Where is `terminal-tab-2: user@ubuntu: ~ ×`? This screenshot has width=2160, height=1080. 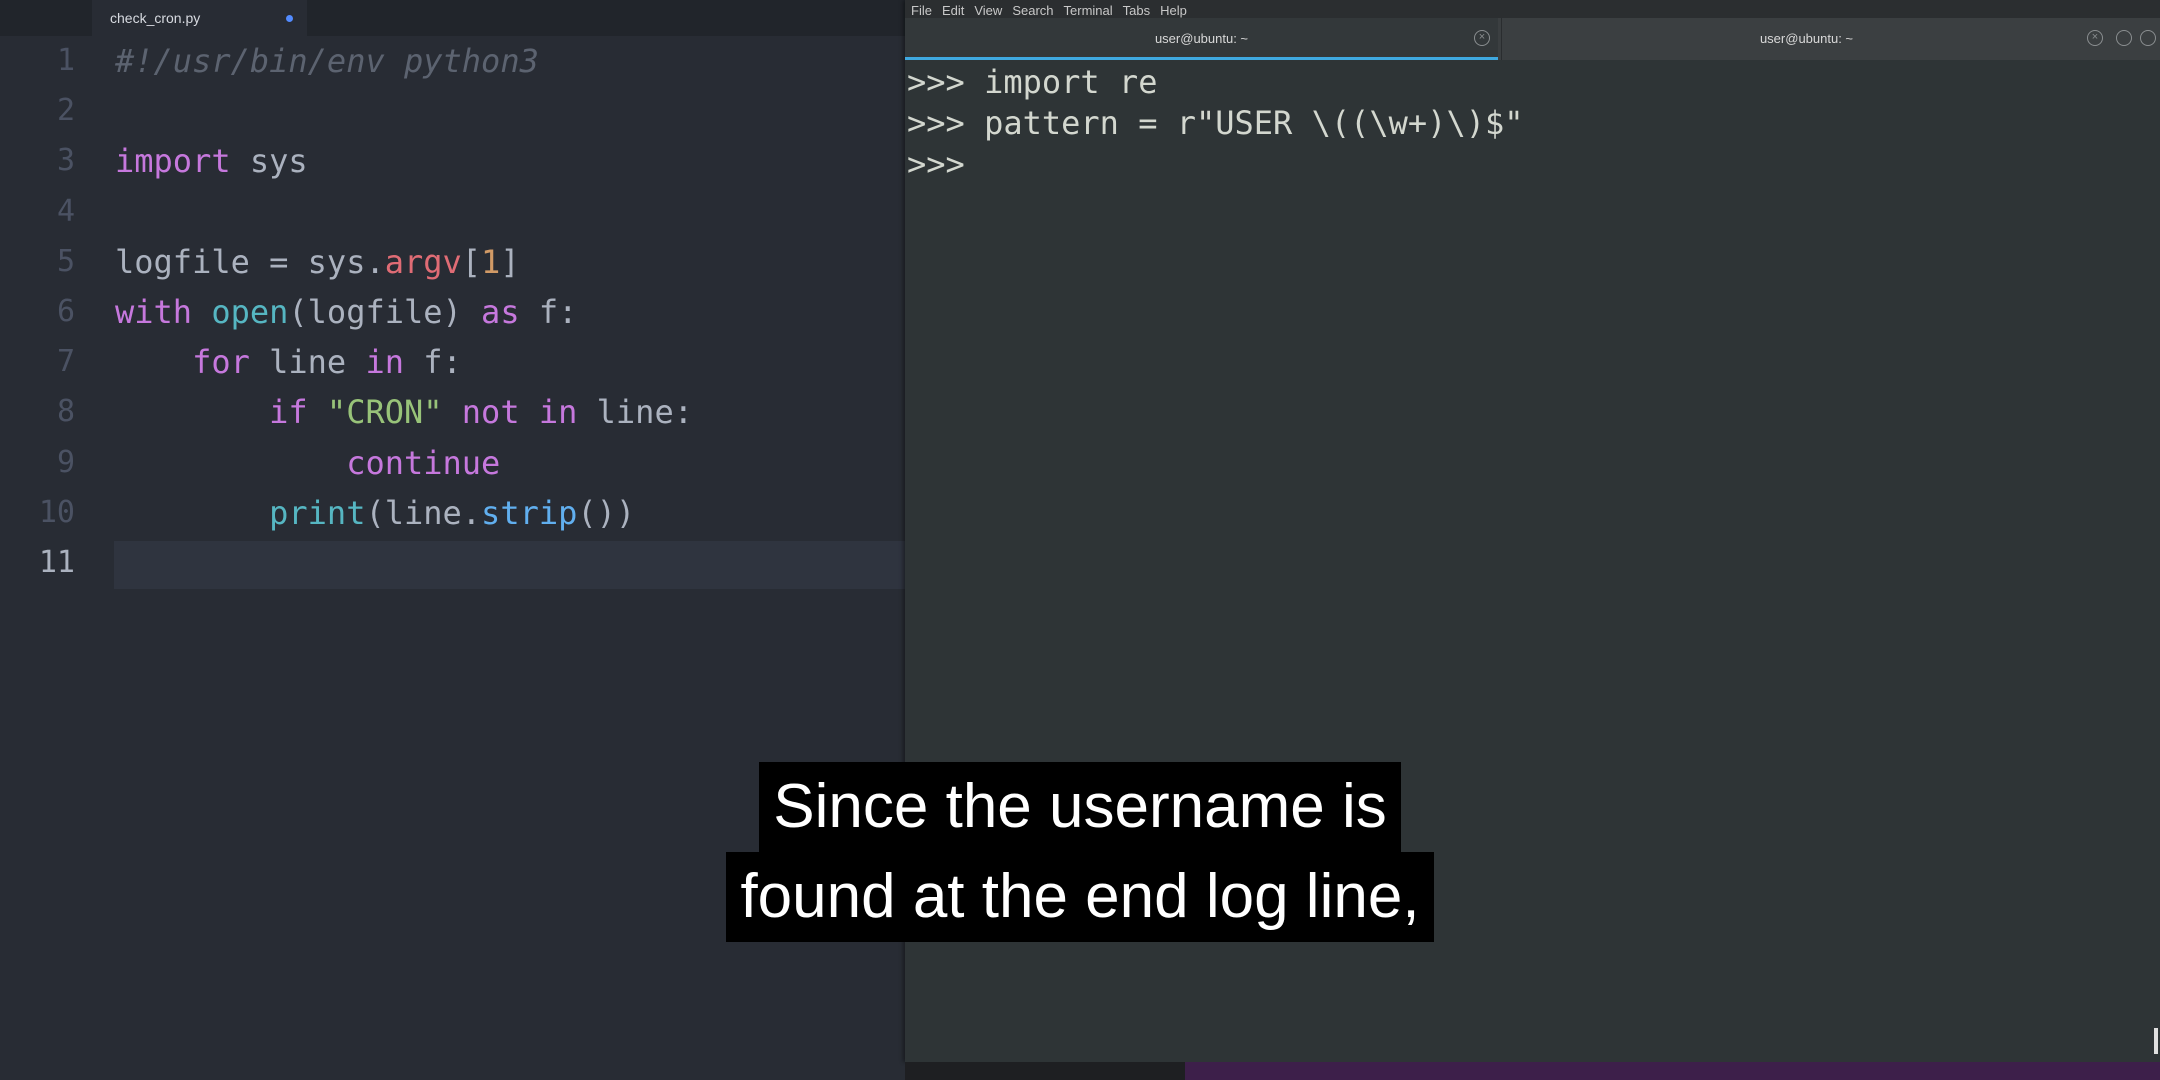
terminal-tab-2: user@ubuntu: ~ × is located at coordinates (1806, 39).